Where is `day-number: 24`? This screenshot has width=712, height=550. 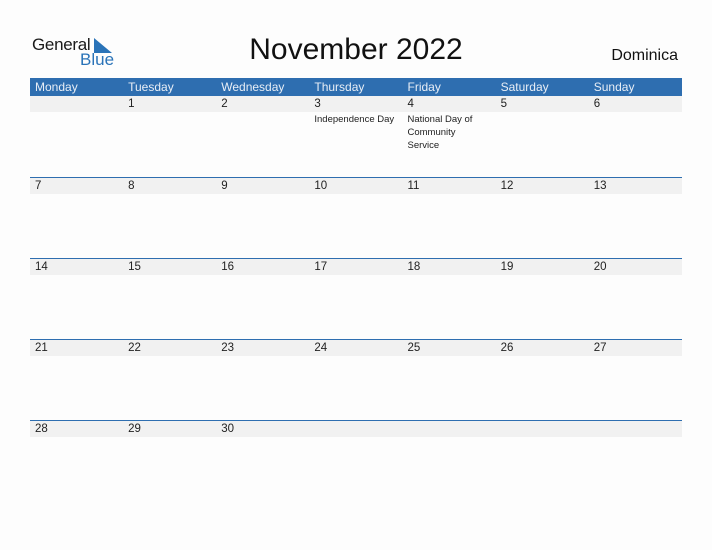 day-number: 24 is located at coordinates (321, 348).